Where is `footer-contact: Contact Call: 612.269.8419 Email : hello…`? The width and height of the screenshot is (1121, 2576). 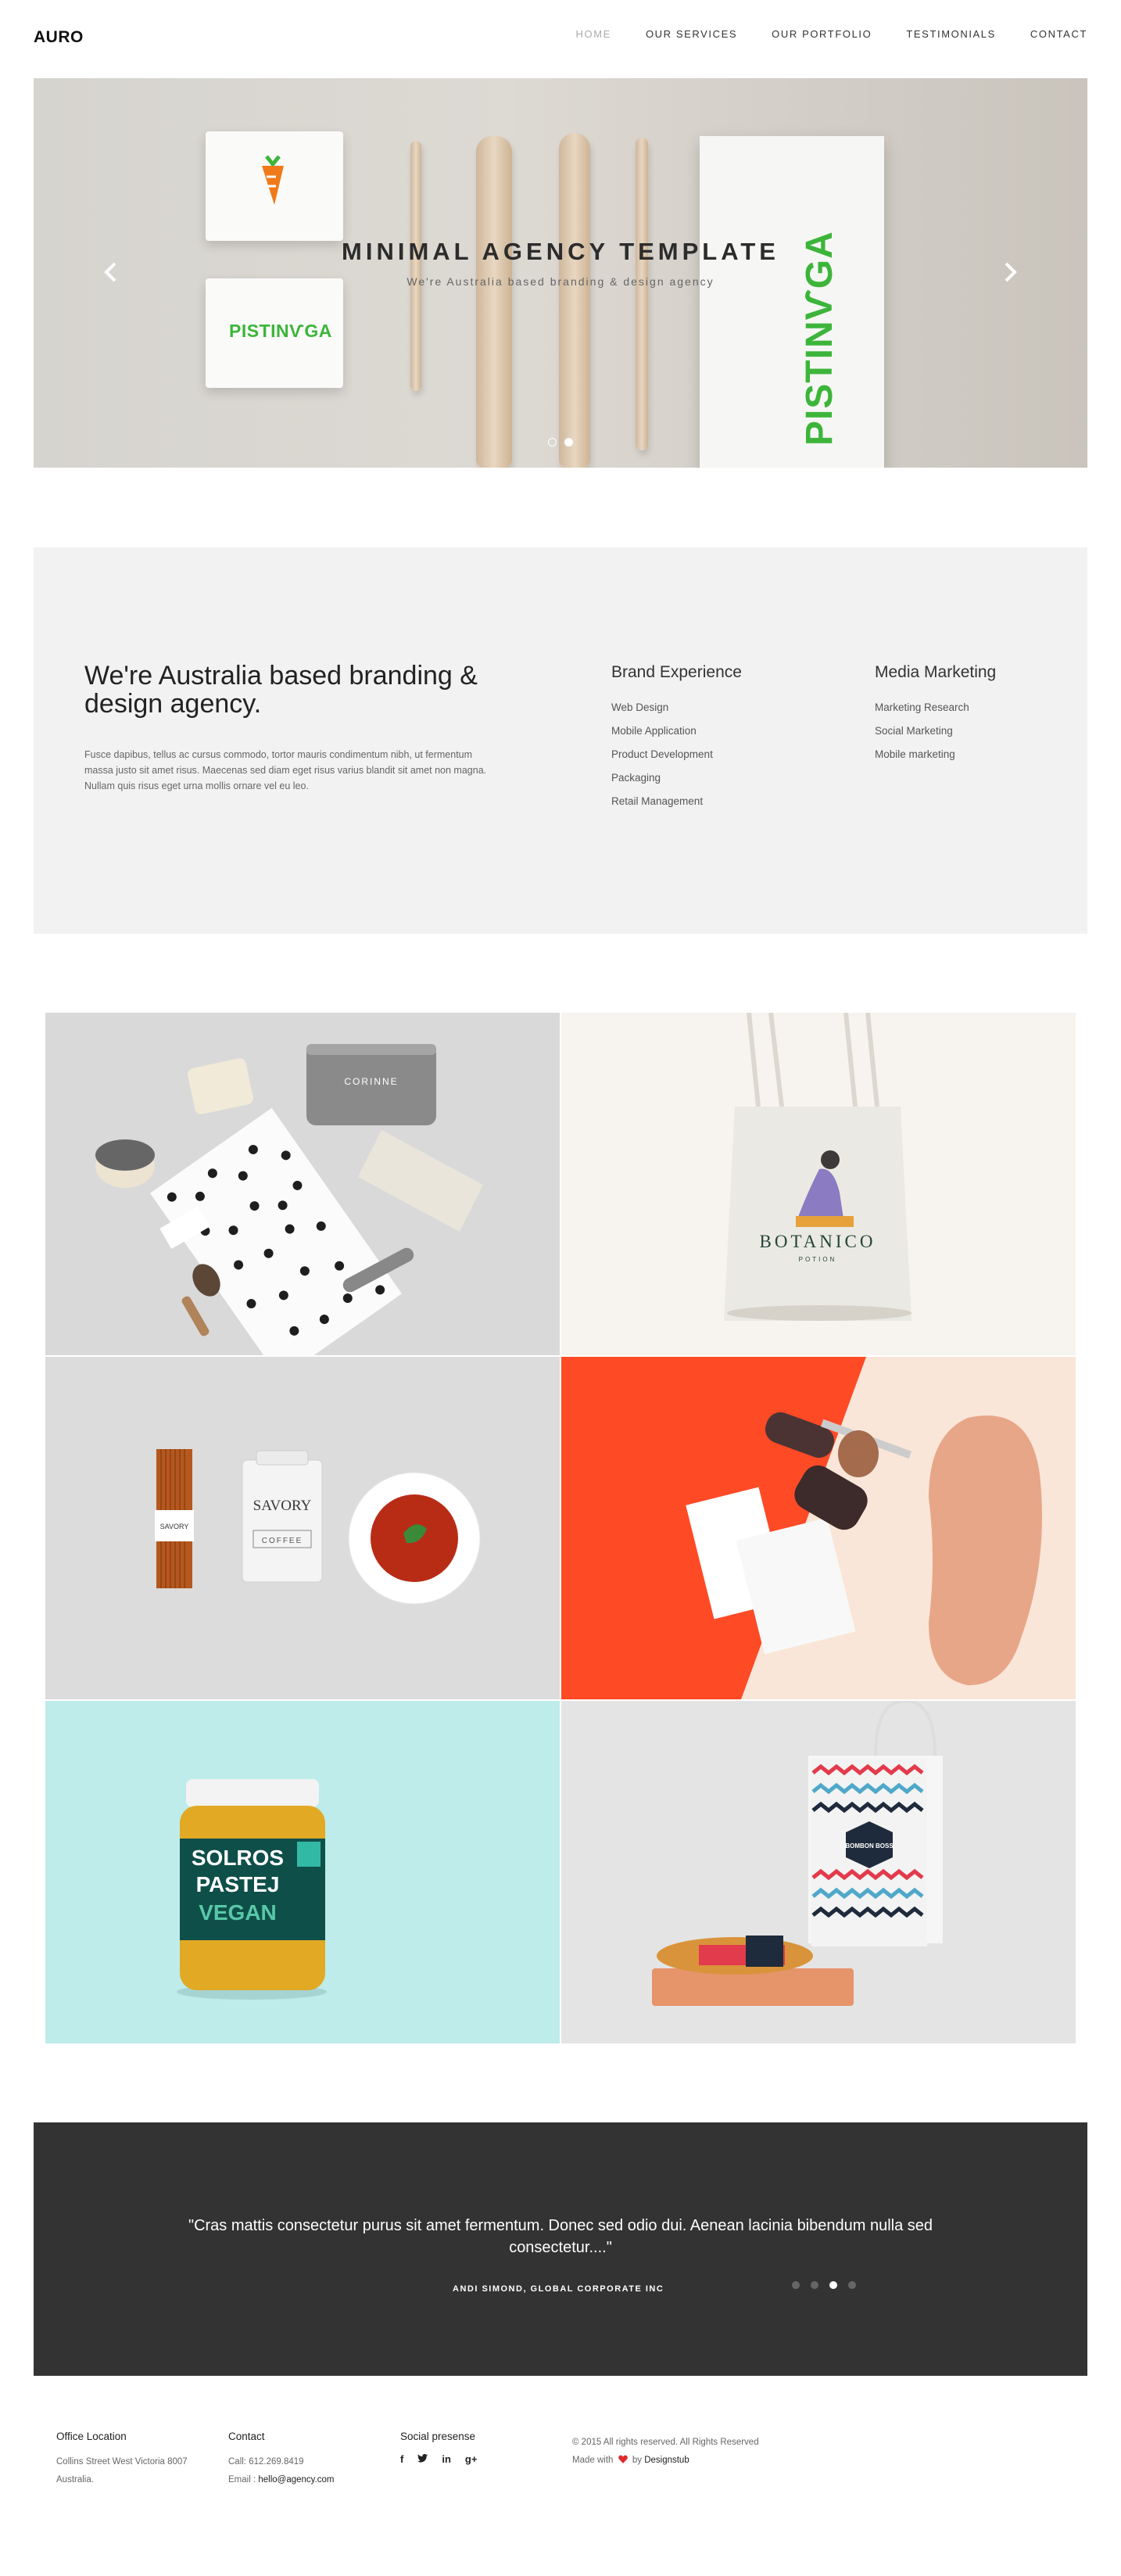 footer-contact: Contact Call: 612.269.8419 Email : hello… is located at coordinates (281, 2460).